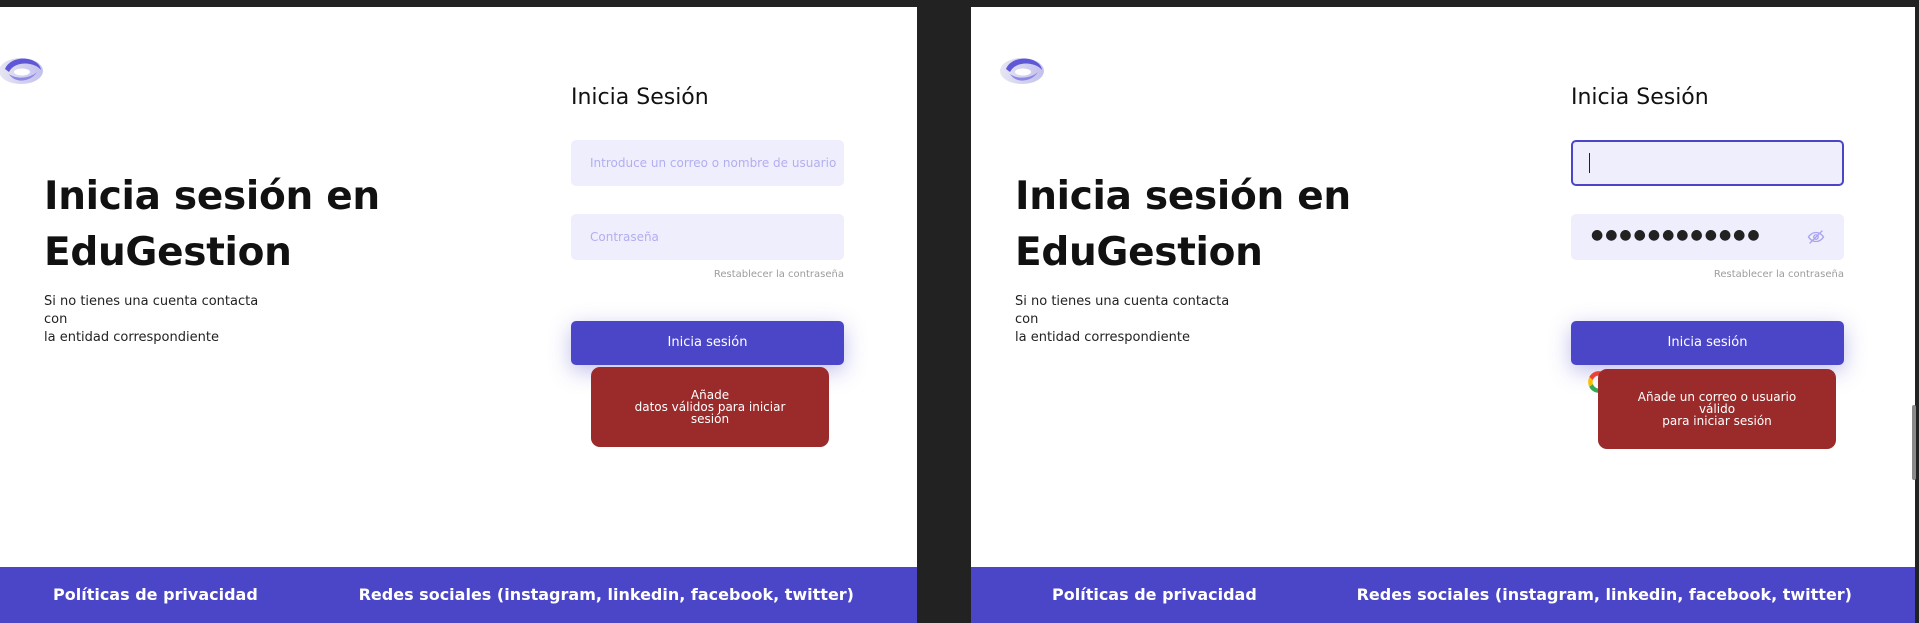 This screenshot has height=623, width=1919. What do you see at coordinates (1589, 163) in the screenshot?
I see `text-caret` at bounding box center [1589, 163].